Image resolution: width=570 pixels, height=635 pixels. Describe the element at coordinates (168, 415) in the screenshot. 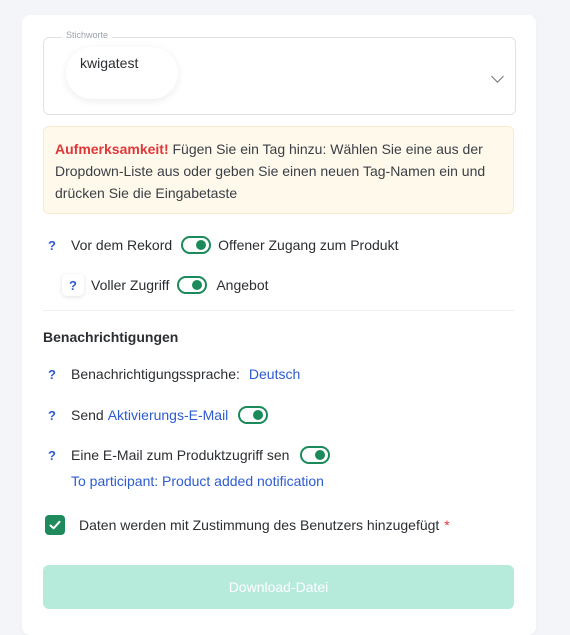

I see `activation-email-link: Aktivierungs-E-Mail` at that location.